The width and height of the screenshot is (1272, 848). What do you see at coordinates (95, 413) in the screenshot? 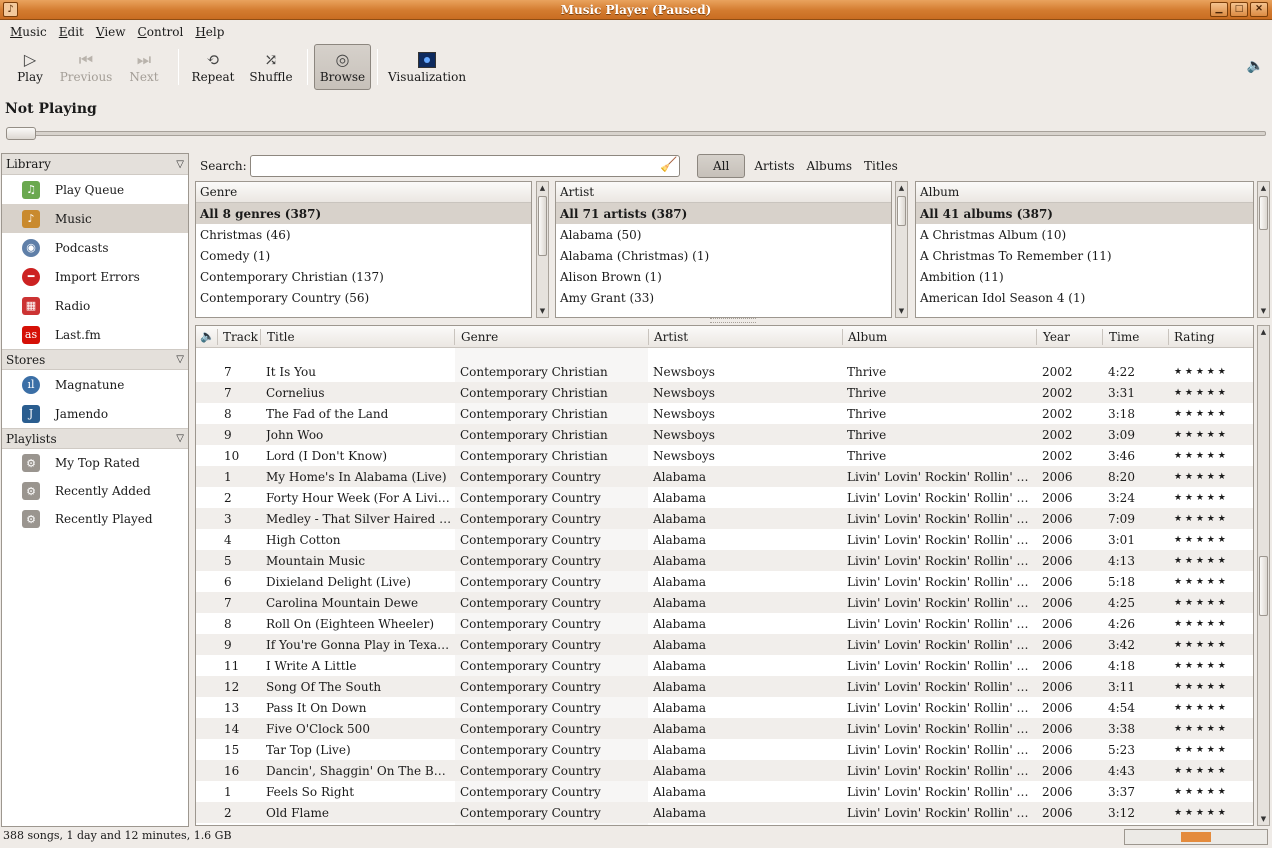
I see `sidebar-item-jamendo: J Jamendo` at bounding box center [95, 413].